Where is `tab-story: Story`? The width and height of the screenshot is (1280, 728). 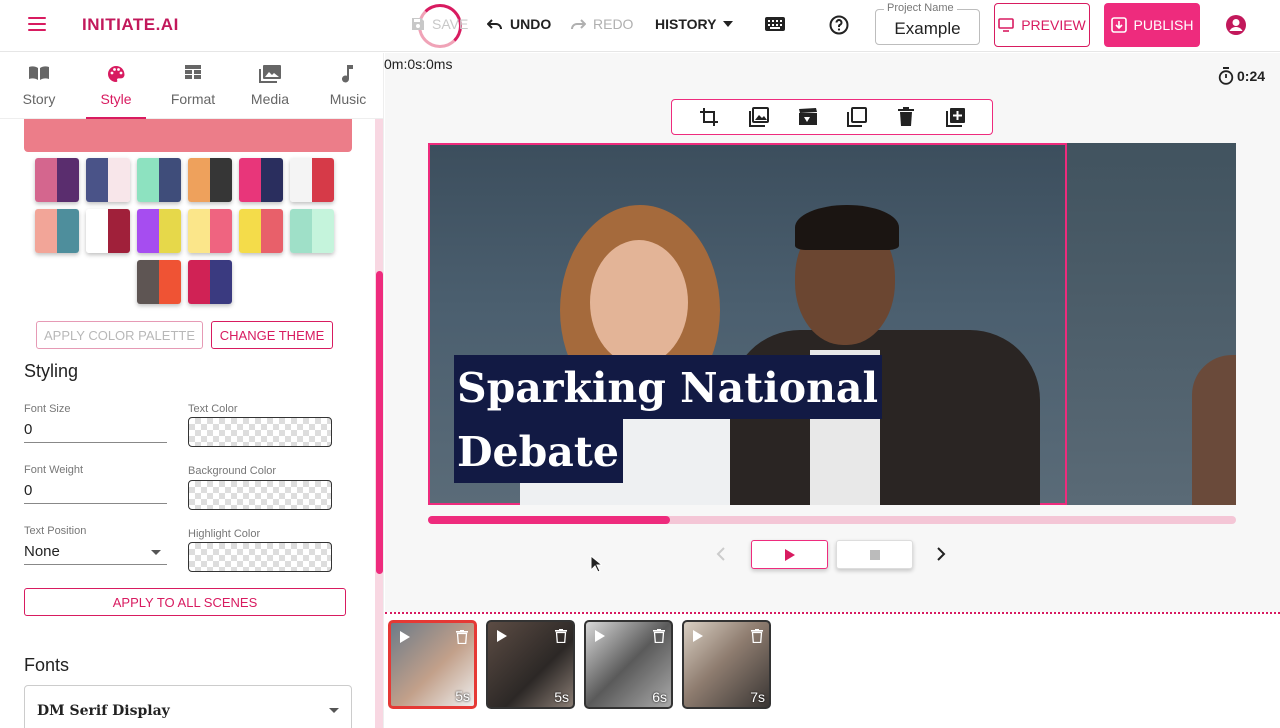
tab-story: Story is located at coordinates (39, 86).